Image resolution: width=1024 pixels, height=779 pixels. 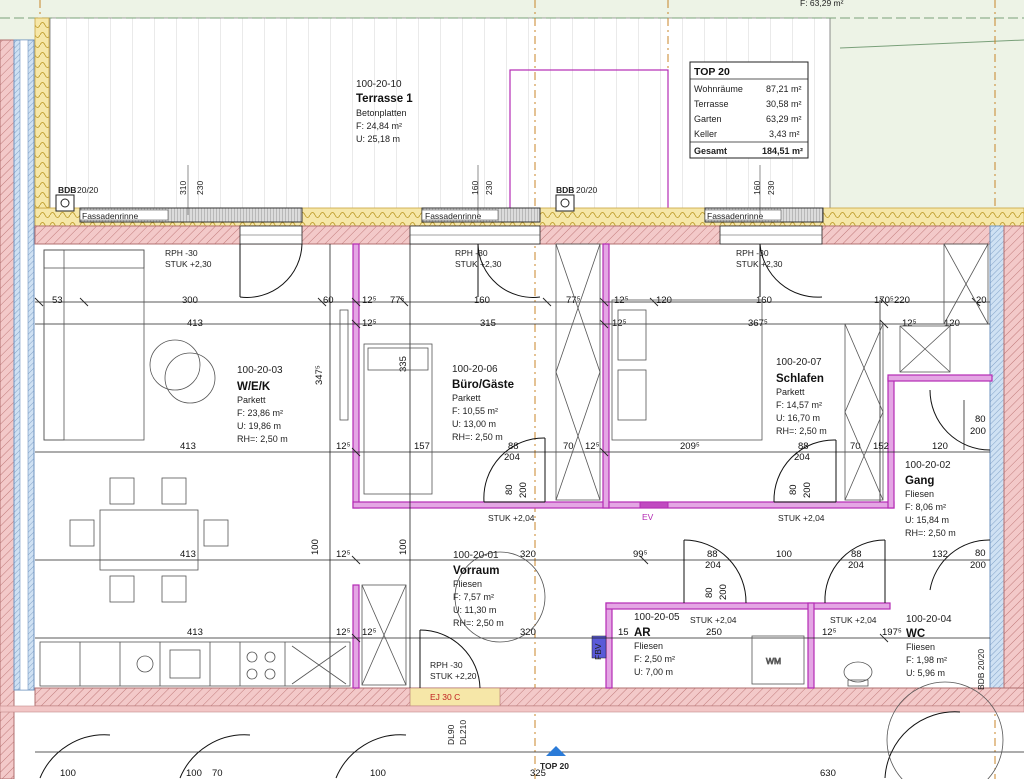 What do you see at coordinates (473, 597) in the screenshot?
I see `svg-text: F: 7,57 m²` at bounding box center [473, 597].